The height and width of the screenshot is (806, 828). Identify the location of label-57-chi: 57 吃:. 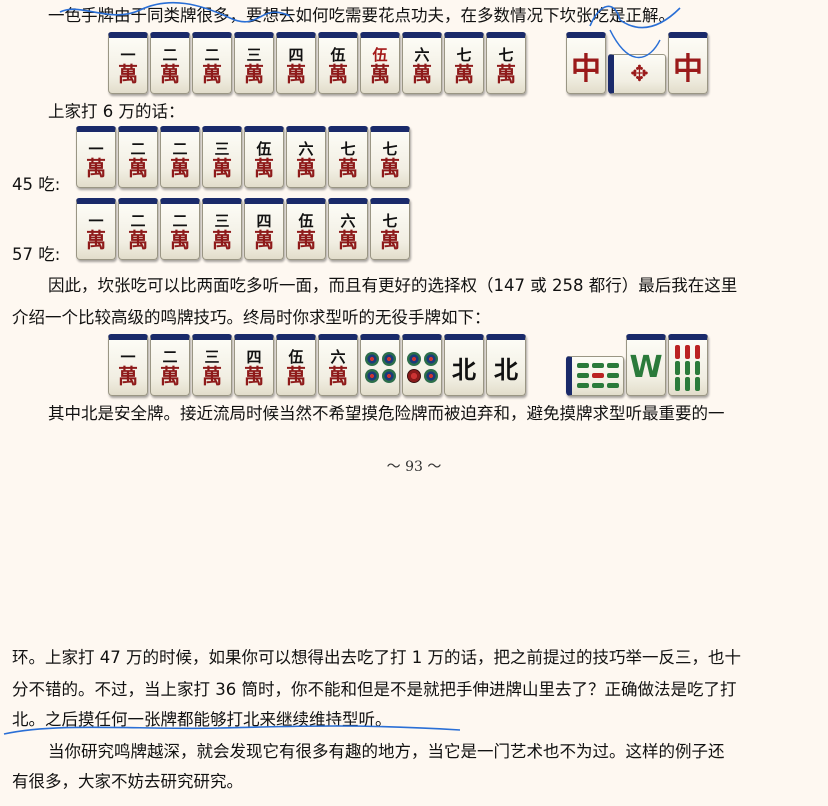
(36, 254).